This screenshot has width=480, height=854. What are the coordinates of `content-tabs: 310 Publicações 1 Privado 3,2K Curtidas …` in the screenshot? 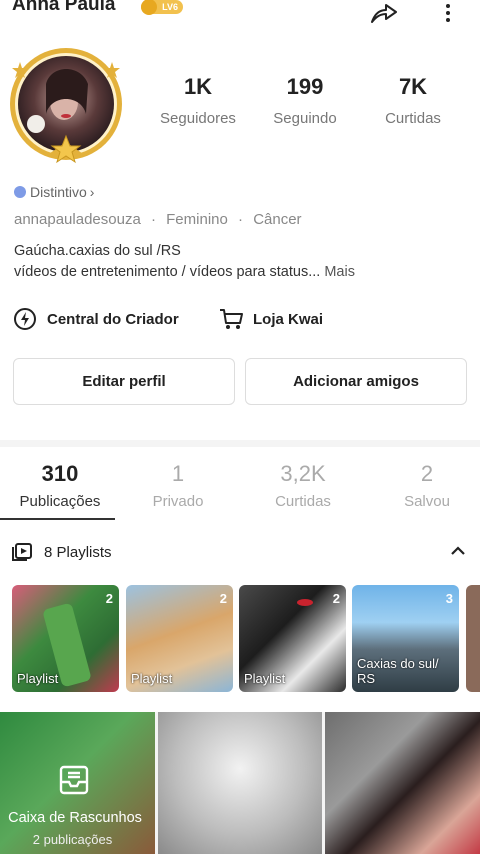 It's located at (240, 484).